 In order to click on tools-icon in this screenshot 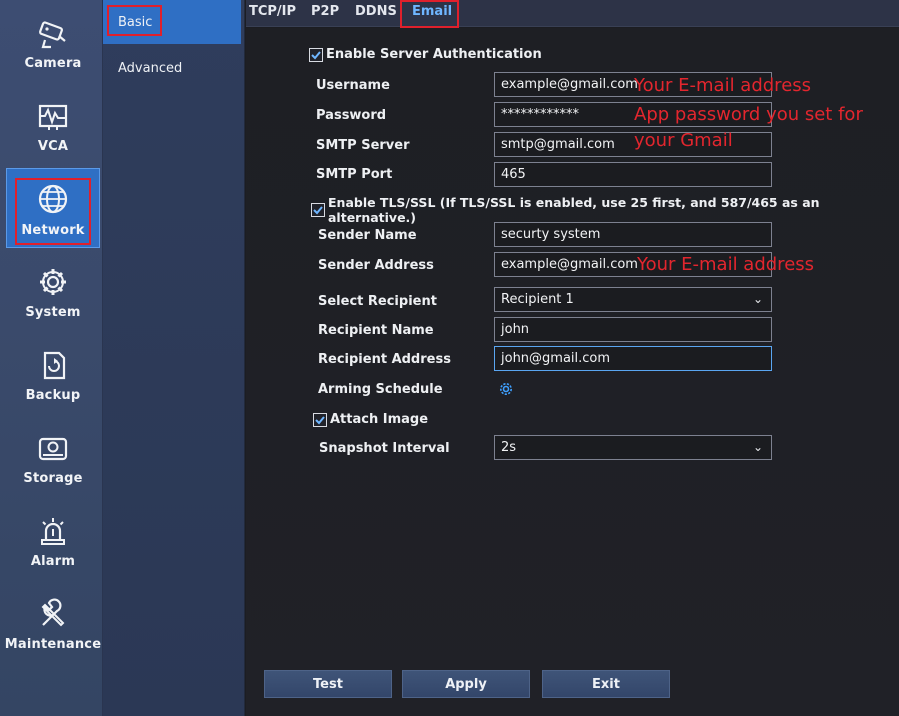, I will do `click(53, 612)`.